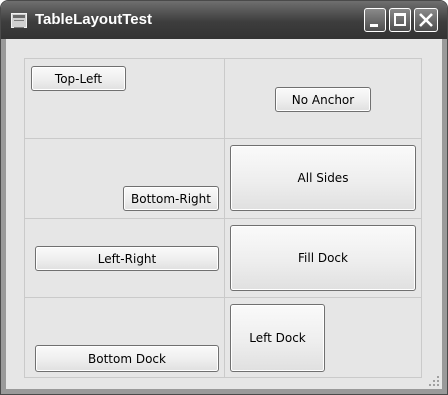  What do you see at coordinates (323, 99) in the screenshot?
I see `no-anchor-button: No Anchor` at bounding box center [323, 99].